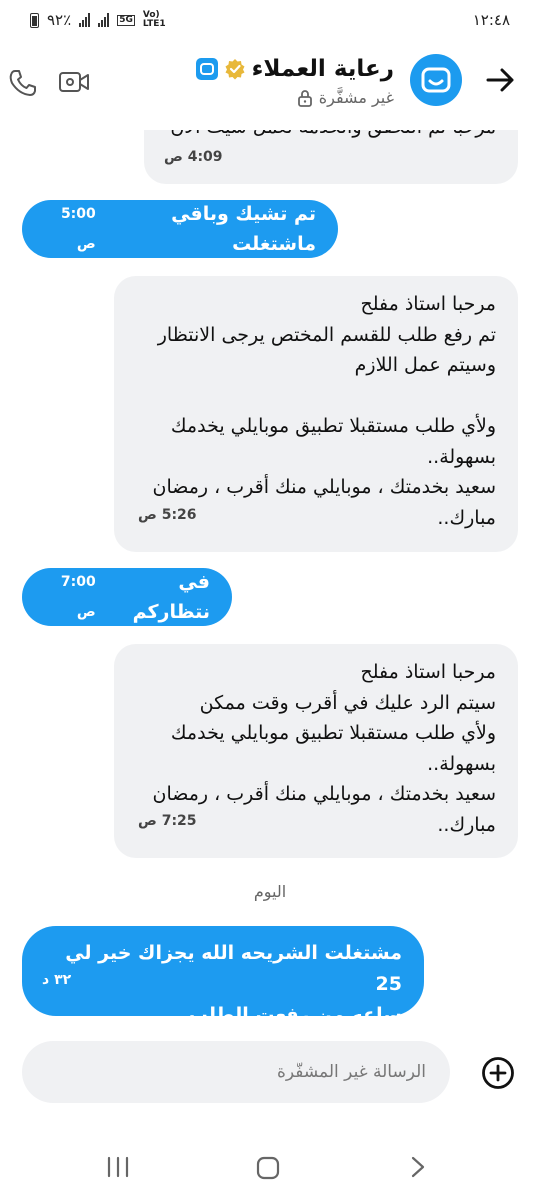 Image resolution: width=540 pixels, height=1200 pixels. What do you see at coordinates (57, 980) in the screenshot?
I see `message-time: ٣٢ د` at bounding box center [57, 980].